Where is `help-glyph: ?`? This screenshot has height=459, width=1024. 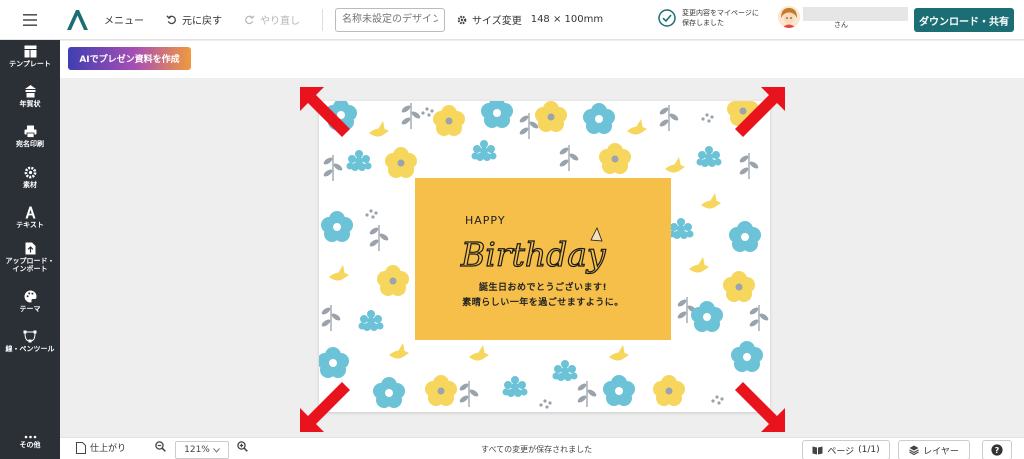 help-glyph: ? is located at coordinates (997, 450).